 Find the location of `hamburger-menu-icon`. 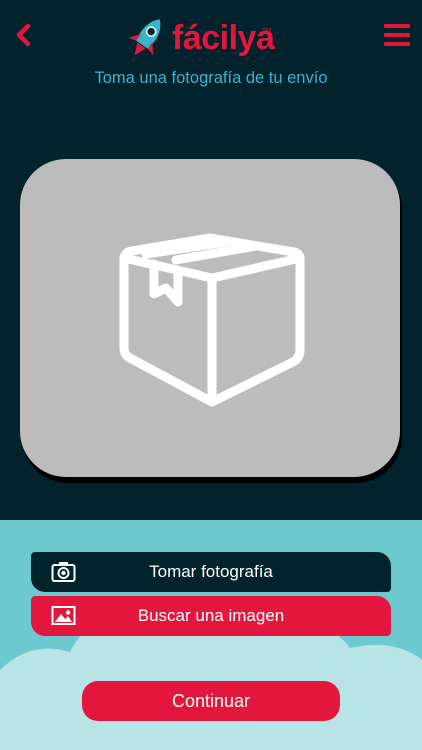

hamburger-menu-icon is located at coordinates (397, 35).